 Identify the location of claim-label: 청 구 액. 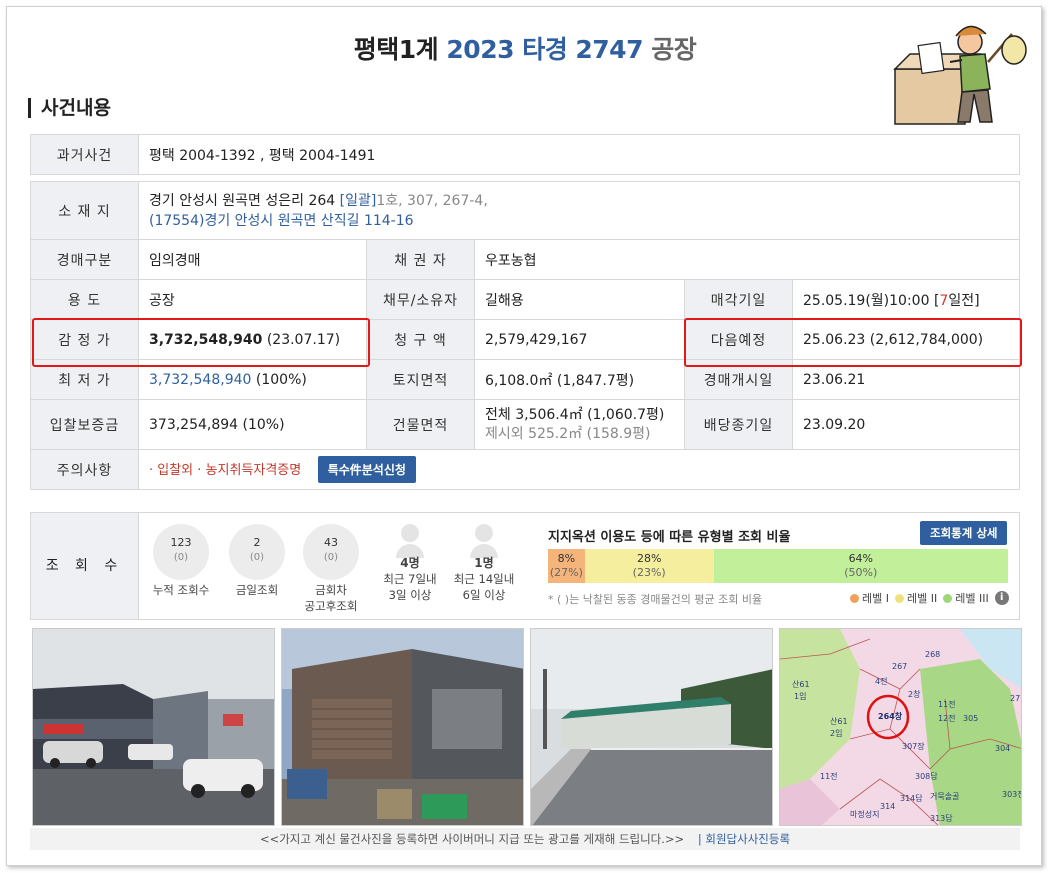
(420, 339).